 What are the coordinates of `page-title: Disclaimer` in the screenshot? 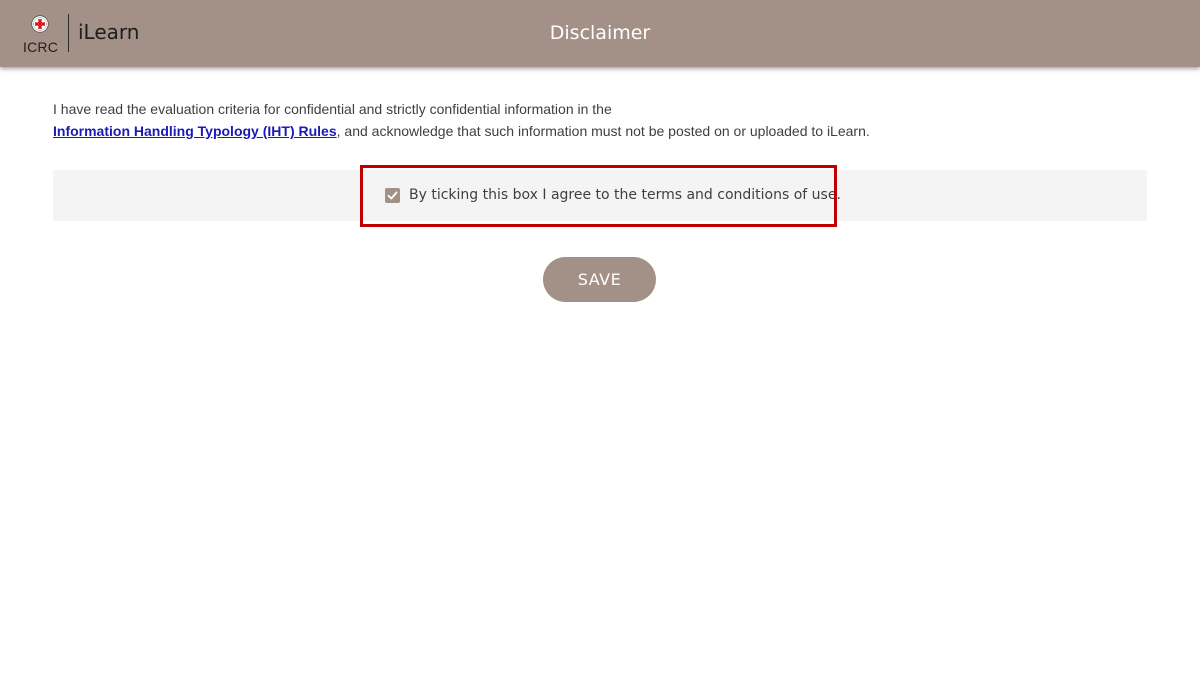 It's located at (600, 33).